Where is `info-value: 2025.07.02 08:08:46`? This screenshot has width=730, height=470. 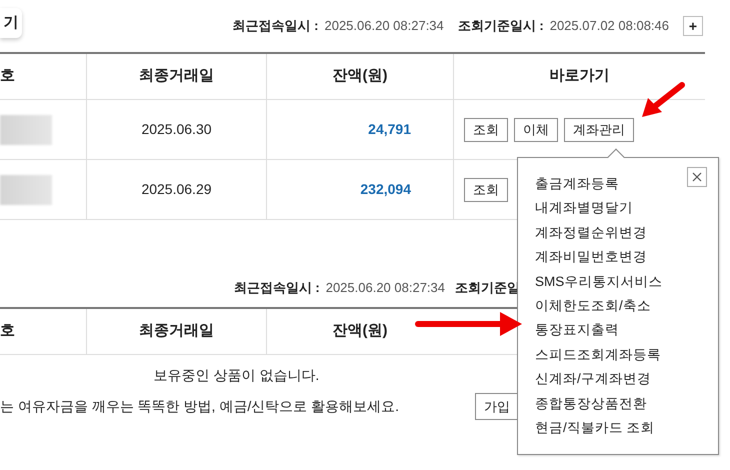
info-value: 2025.07.02 08:08:46 is located at coordinates (609, 26).